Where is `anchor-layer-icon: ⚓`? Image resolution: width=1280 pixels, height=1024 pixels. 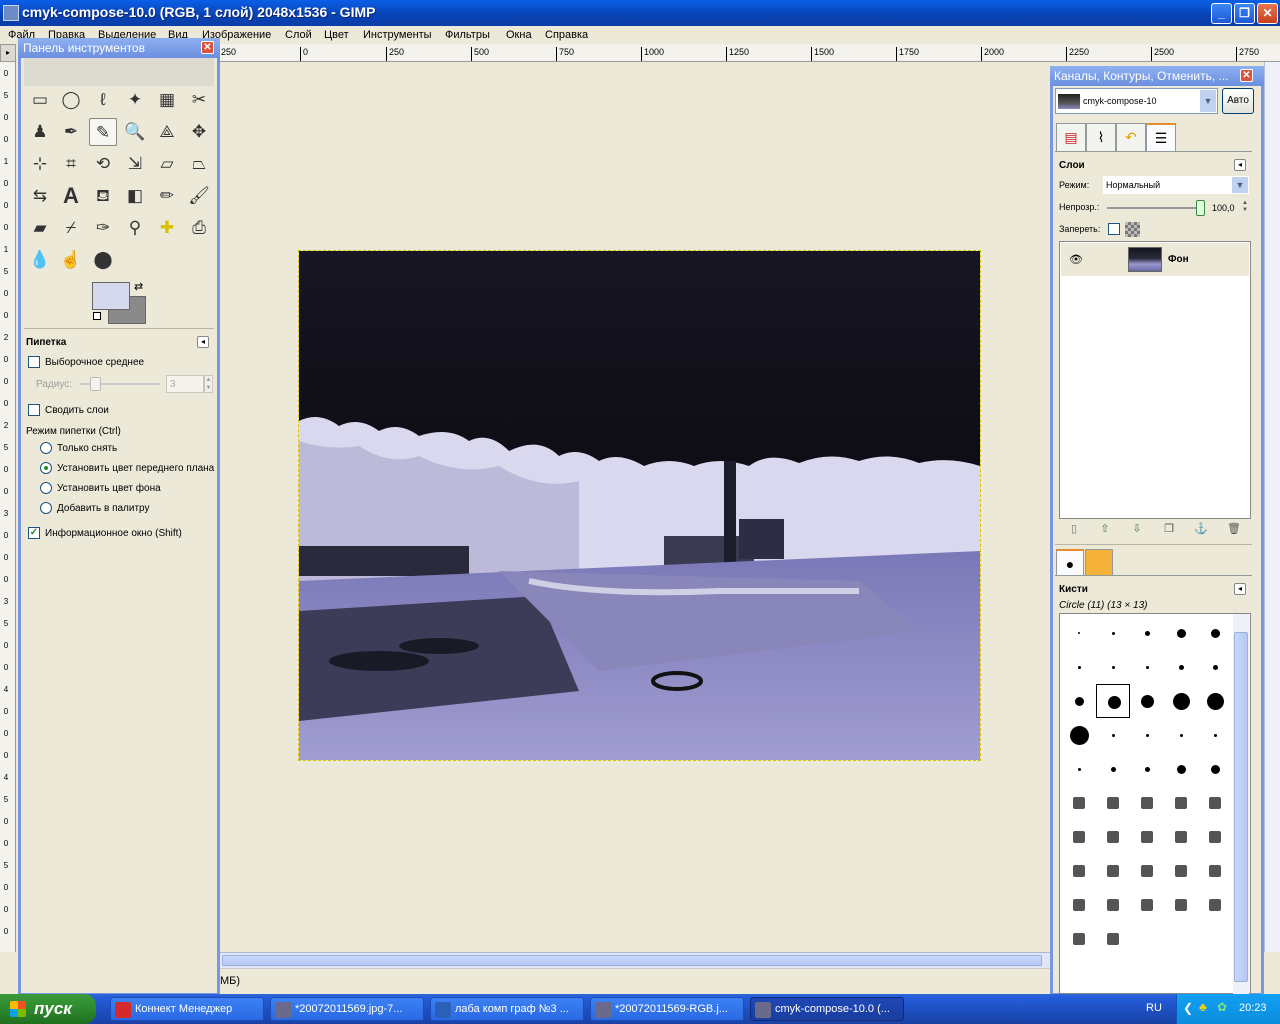
anchor-layer-icon: ⚓ is located at coordinates (1201, 530).